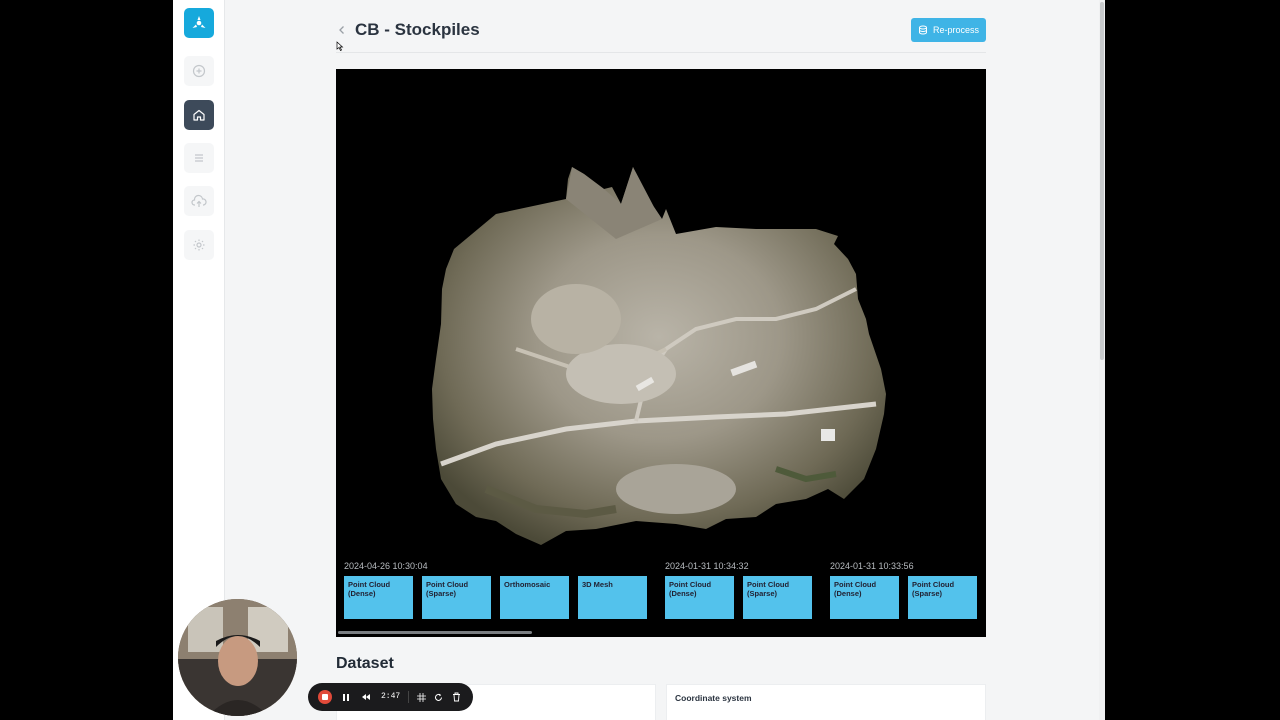 This screenshot has height=720, width=1280. I want to click on mouse-cursor-icon, so click(340, 46).